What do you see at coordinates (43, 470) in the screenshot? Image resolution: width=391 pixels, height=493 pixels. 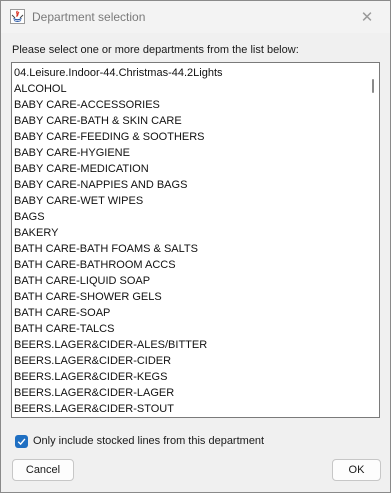 I see `cancel-button: Cancel` at bounding box center [43, 470].